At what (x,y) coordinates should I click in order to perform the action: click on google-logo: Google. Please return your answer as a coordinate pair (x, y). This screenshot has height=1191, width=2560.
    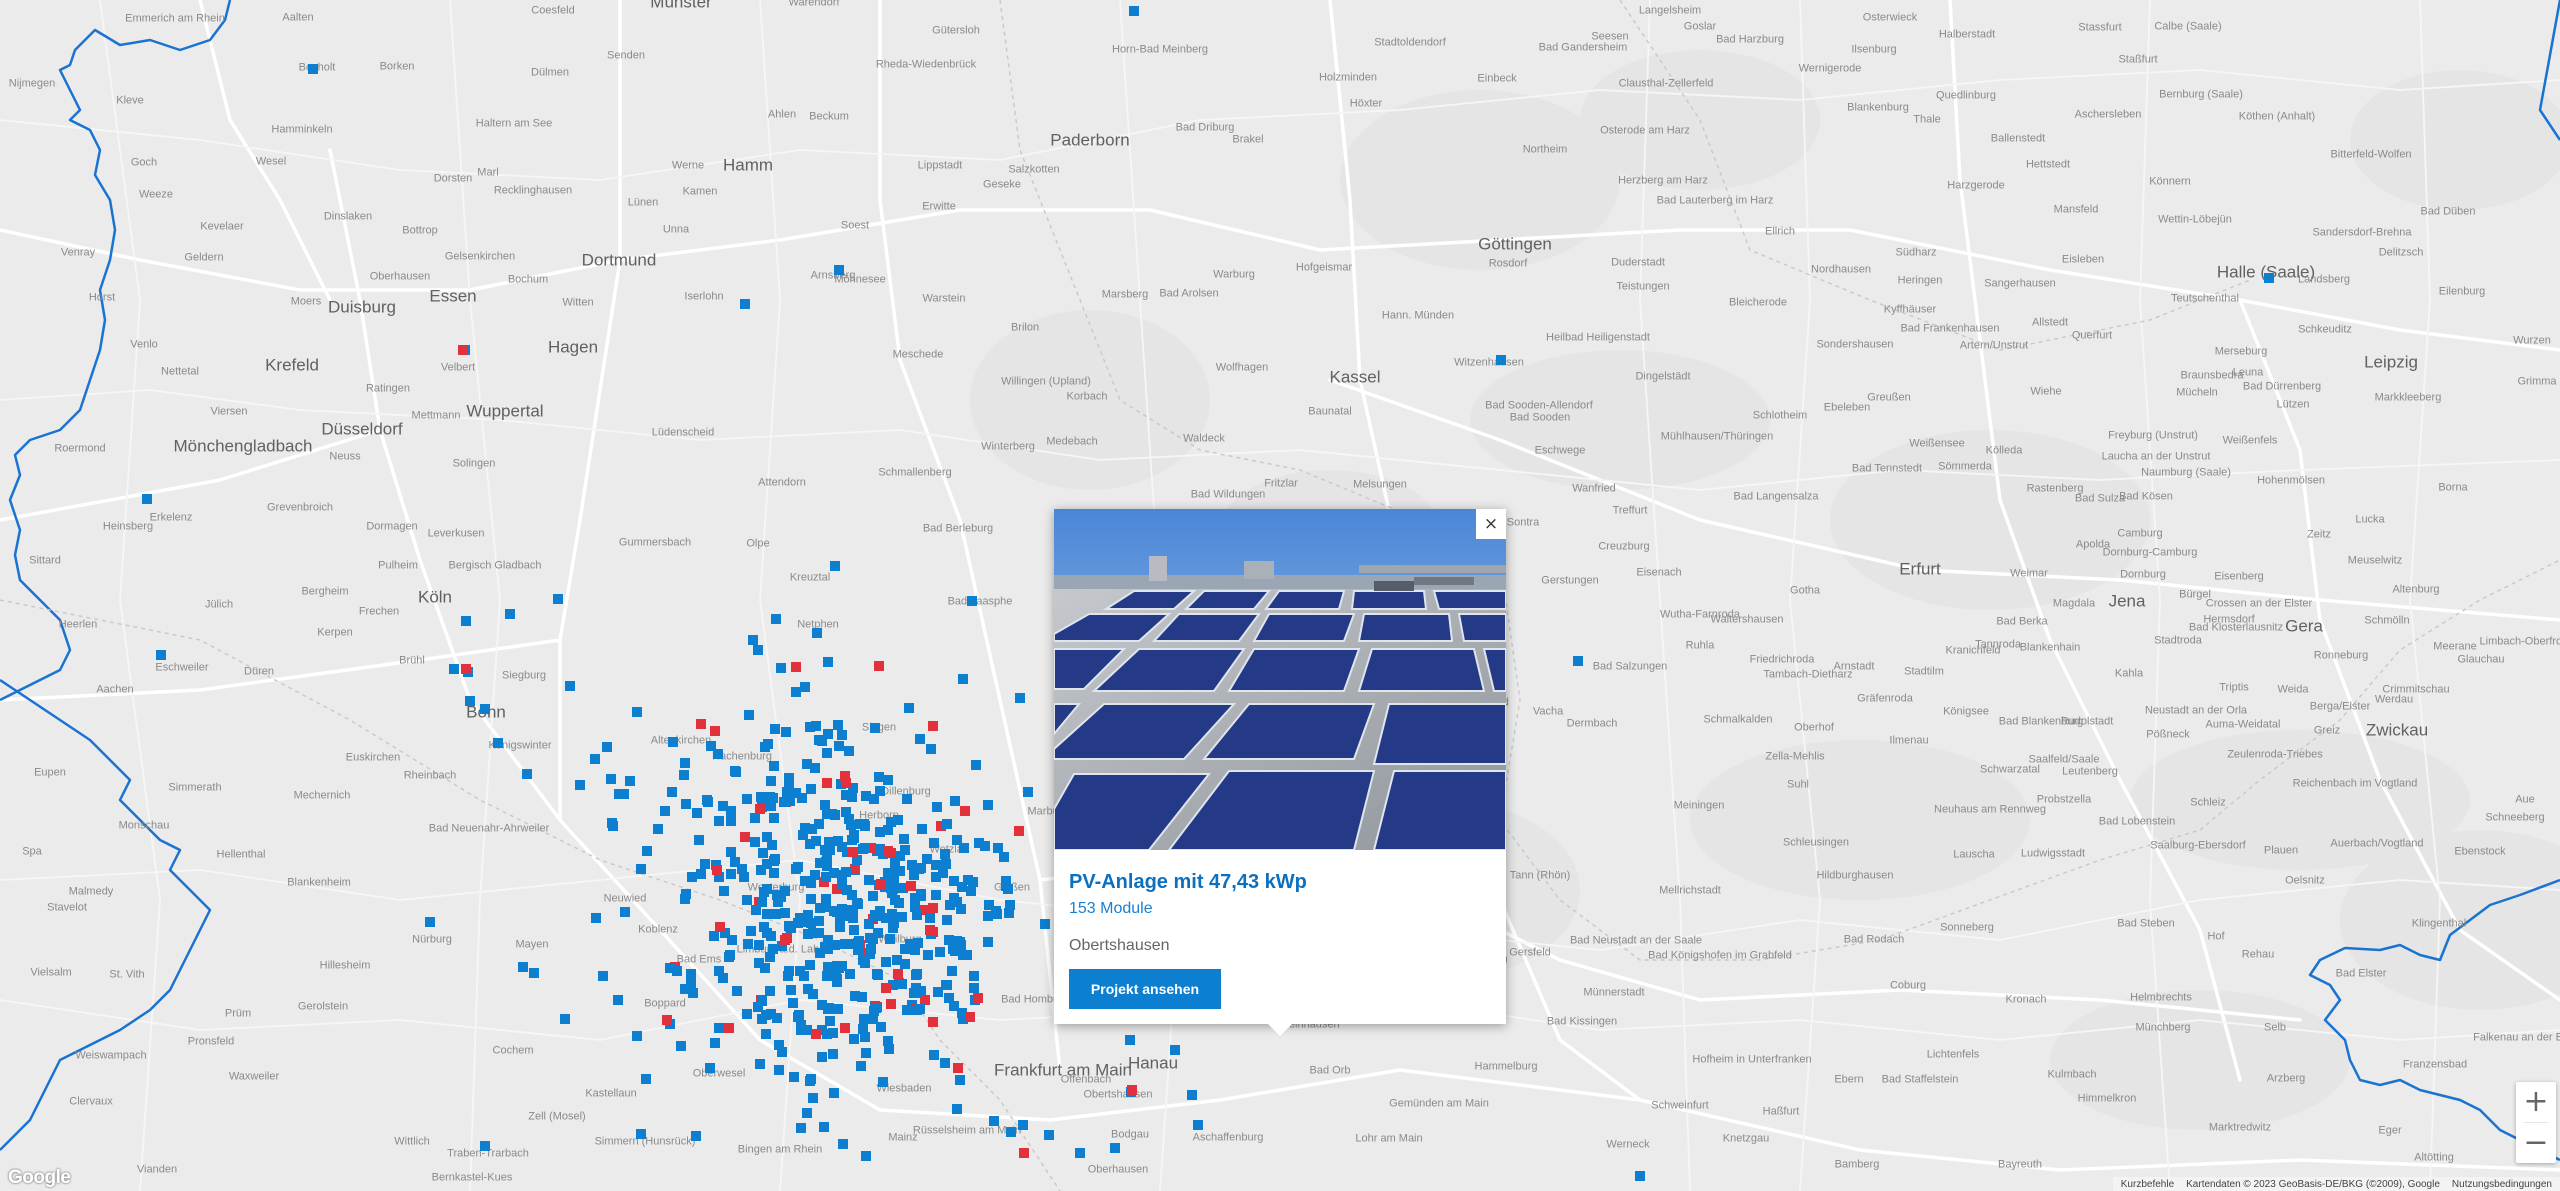
    Looking at the image, I should click on (39, 1178).